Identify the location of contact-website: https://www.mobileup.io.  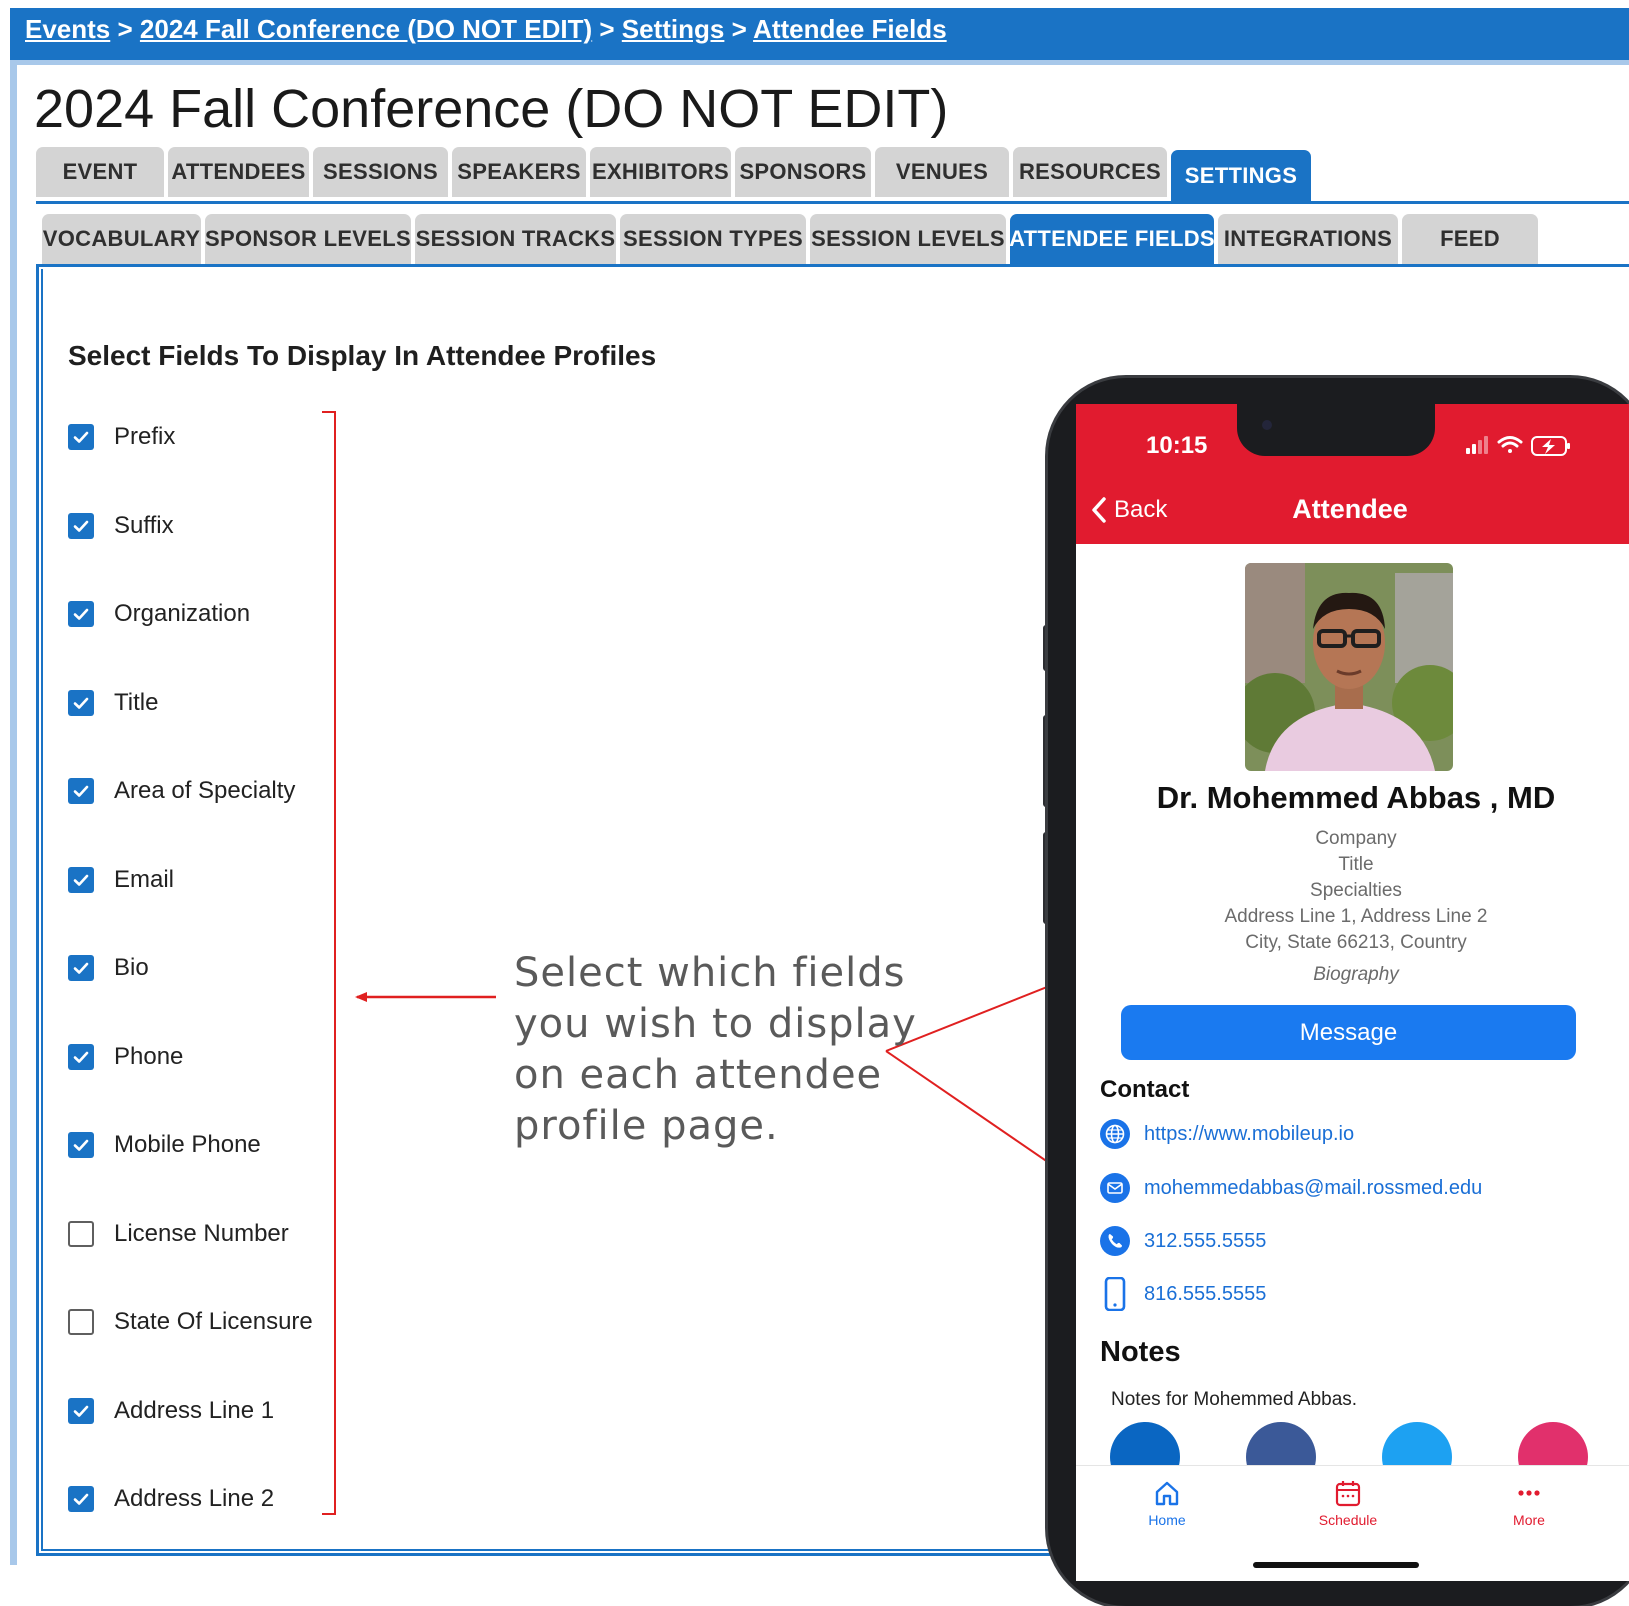
(1249, 1134).